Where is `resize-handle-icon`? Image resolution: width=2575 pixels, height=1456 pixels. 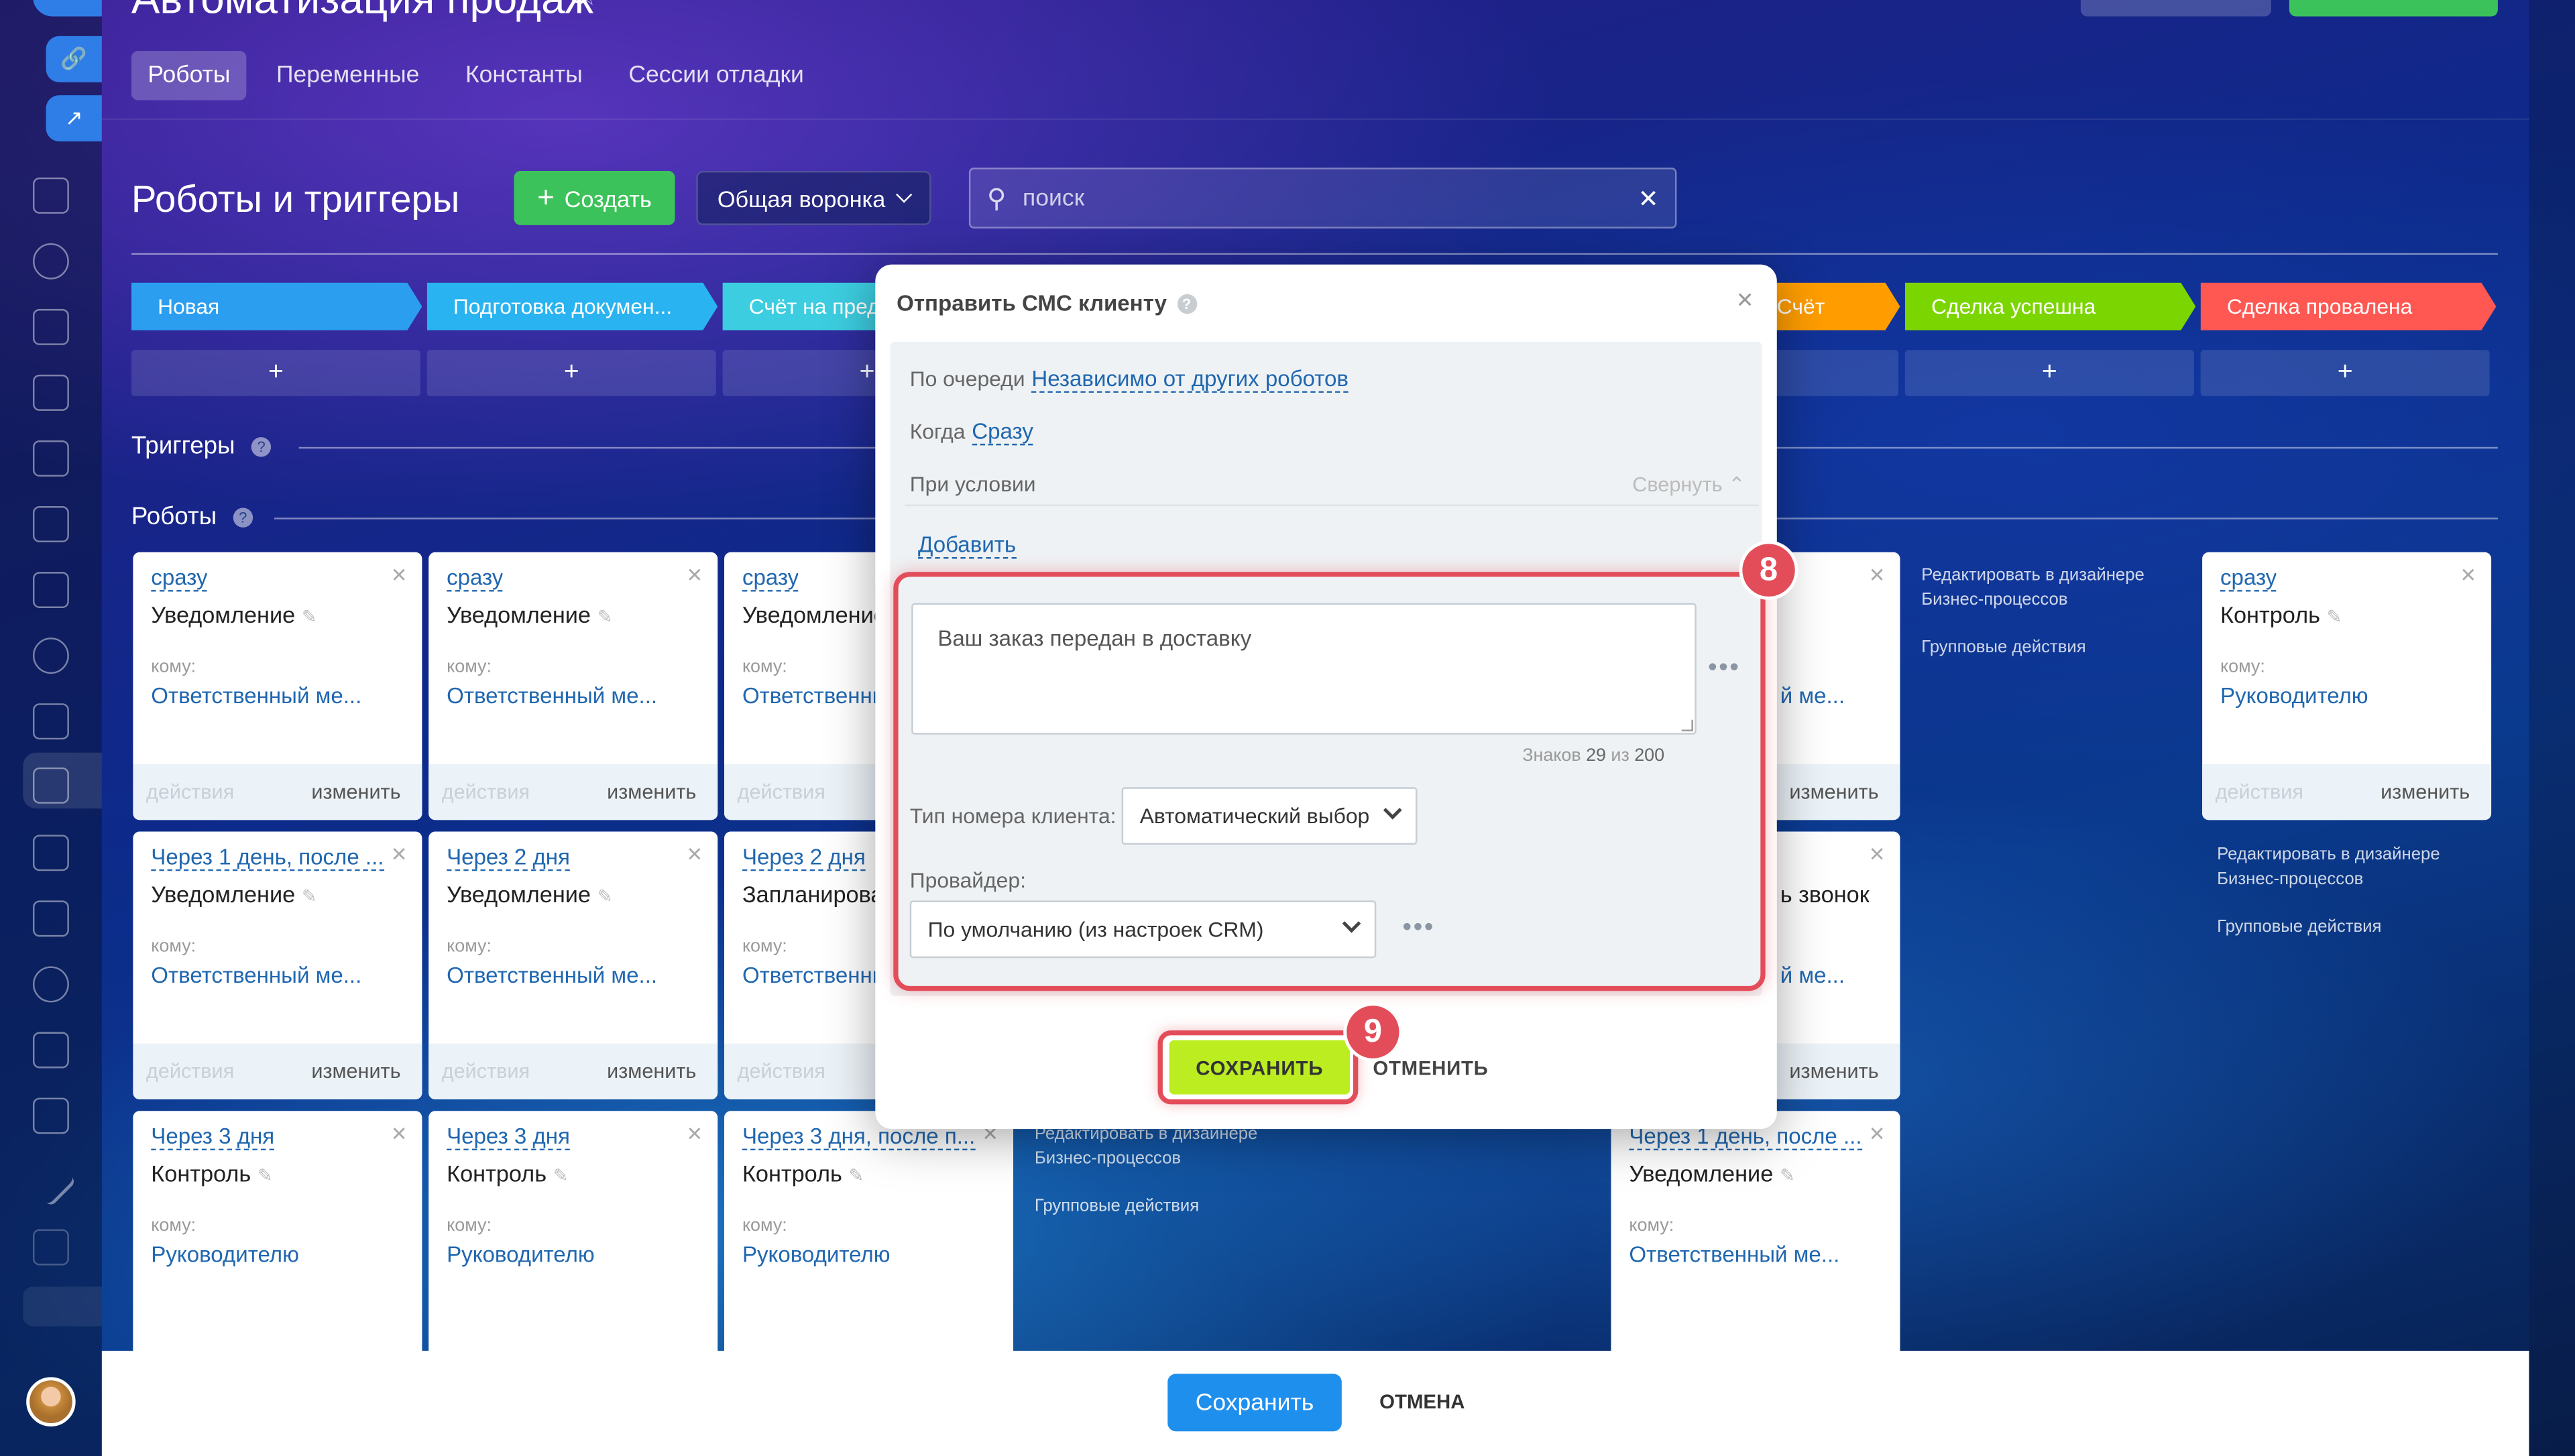 resize-handle-icon is located at coordinates (1687, 725).